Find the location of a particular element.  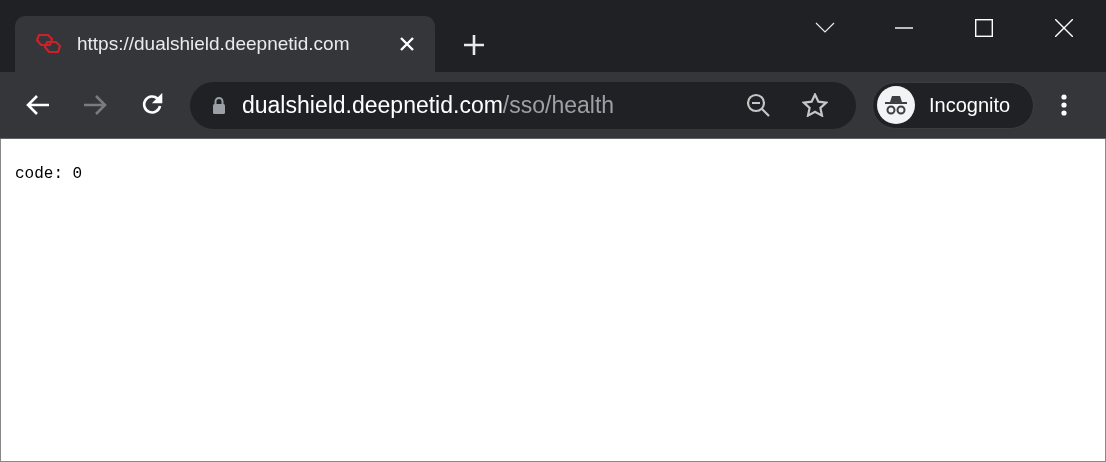

reload-icon is located at coordinates (152, 105).